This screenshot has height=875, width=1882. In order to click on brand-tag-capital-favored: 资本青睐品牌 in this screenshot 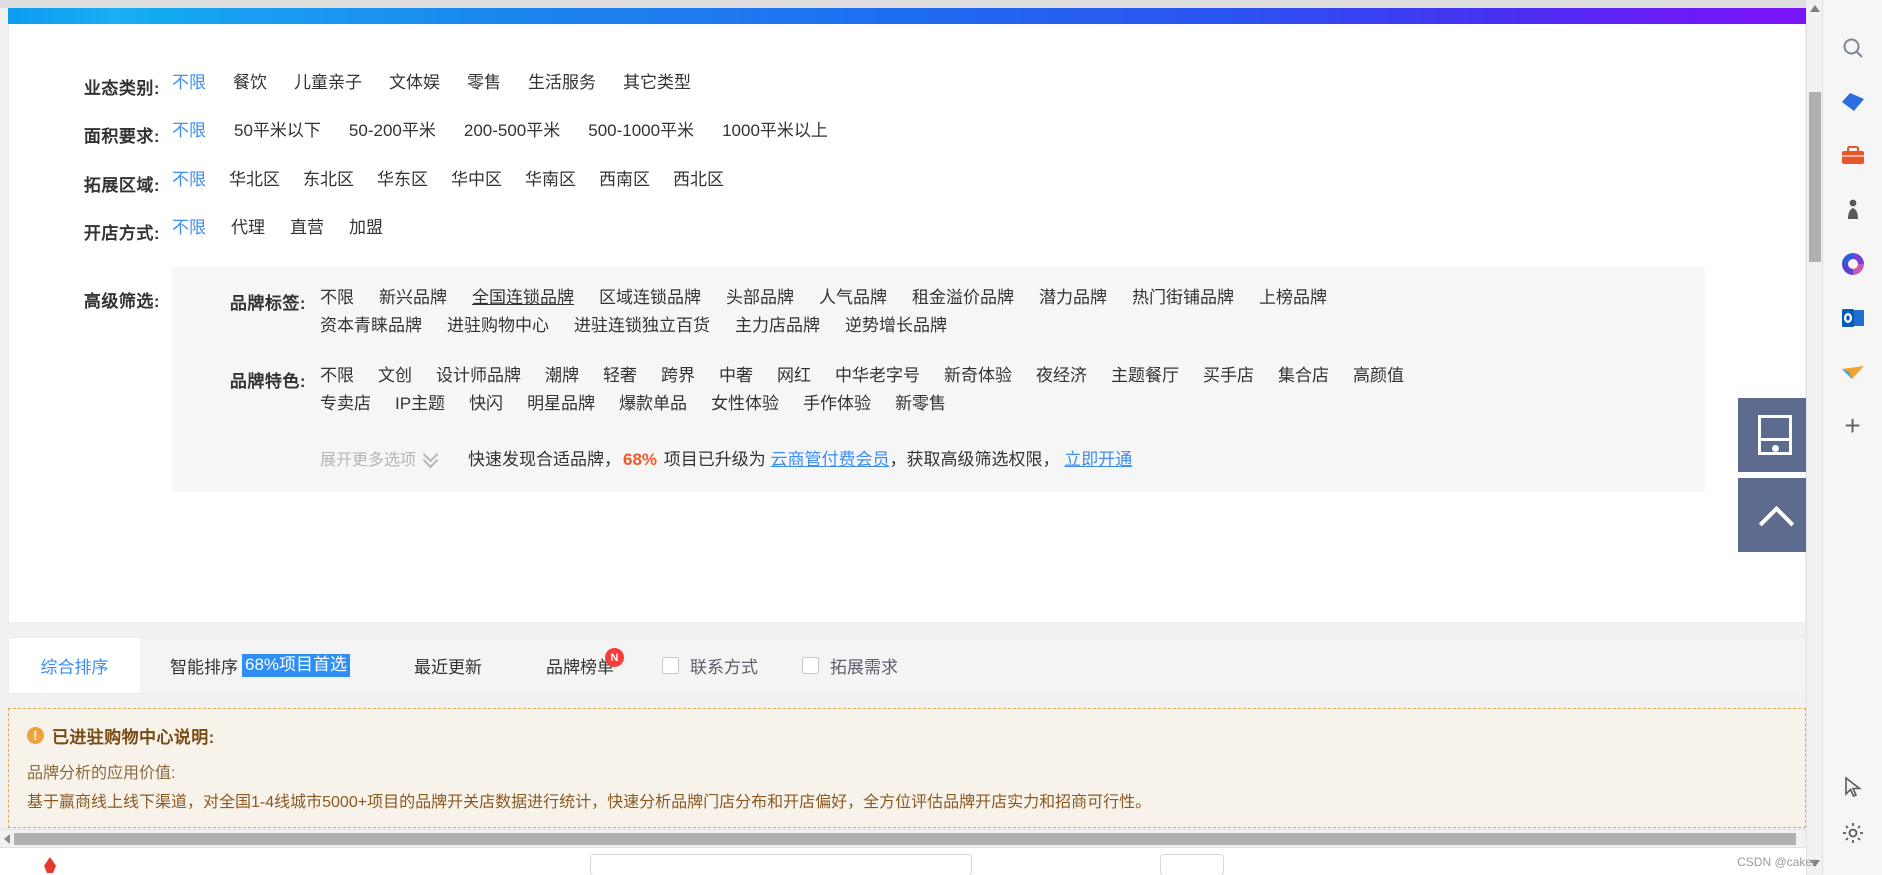, I will do `click(371, 325)`.